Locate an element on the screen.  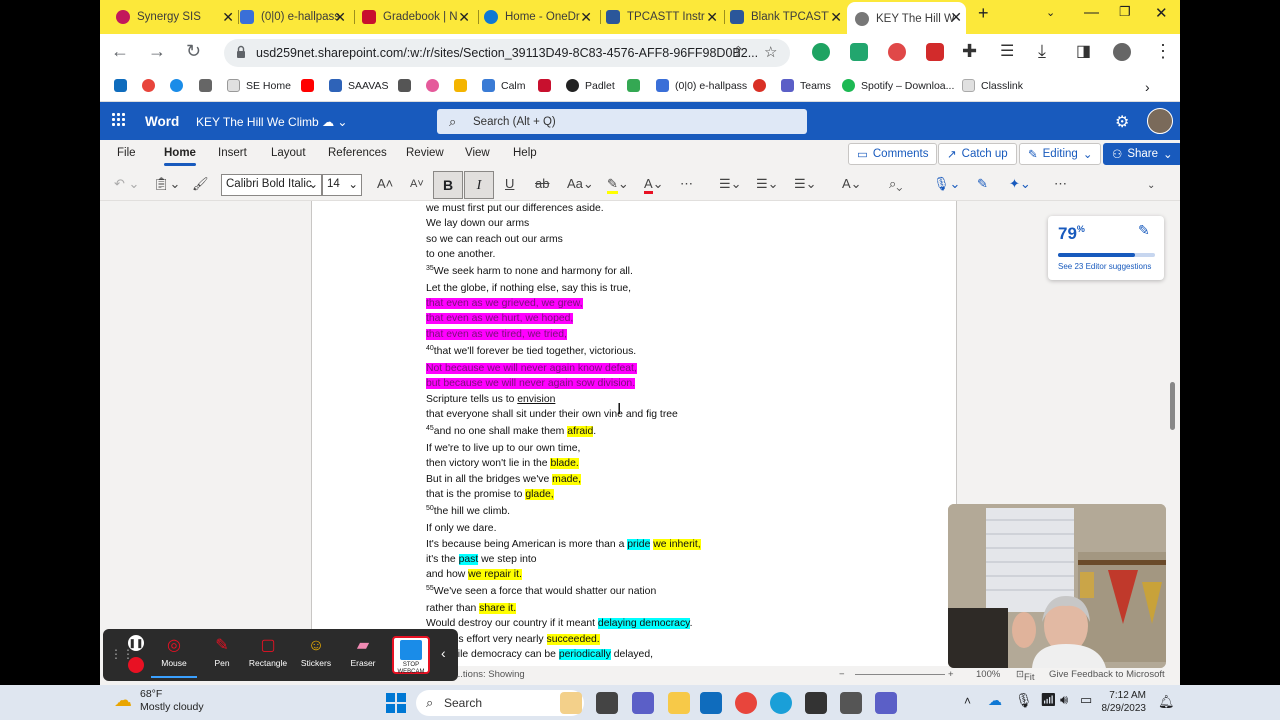
file-explorer-icon is located at coordinates (679, 703).